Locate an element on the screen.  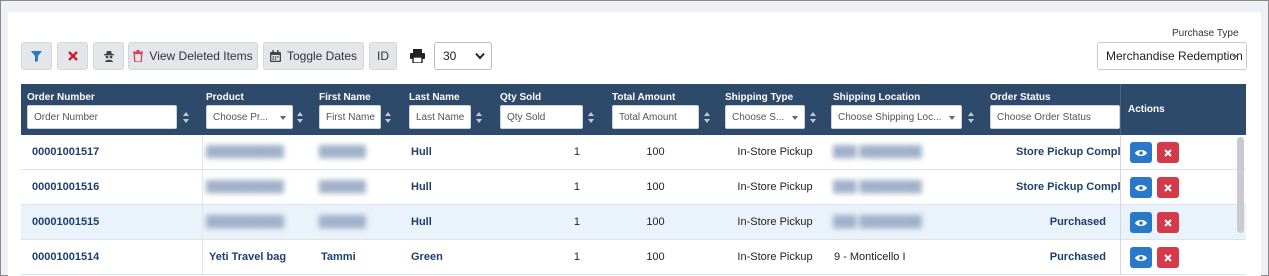
order-number-cell: 00001001516 is located at coordinates (65, 187).